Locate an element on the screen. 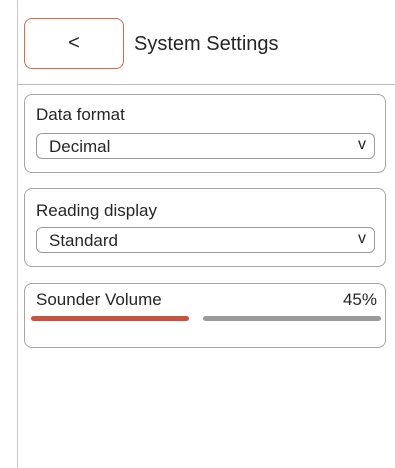 This screenshot has height=468, width=395. reading-display-select: Standard v is located at coordinates (205, 240).